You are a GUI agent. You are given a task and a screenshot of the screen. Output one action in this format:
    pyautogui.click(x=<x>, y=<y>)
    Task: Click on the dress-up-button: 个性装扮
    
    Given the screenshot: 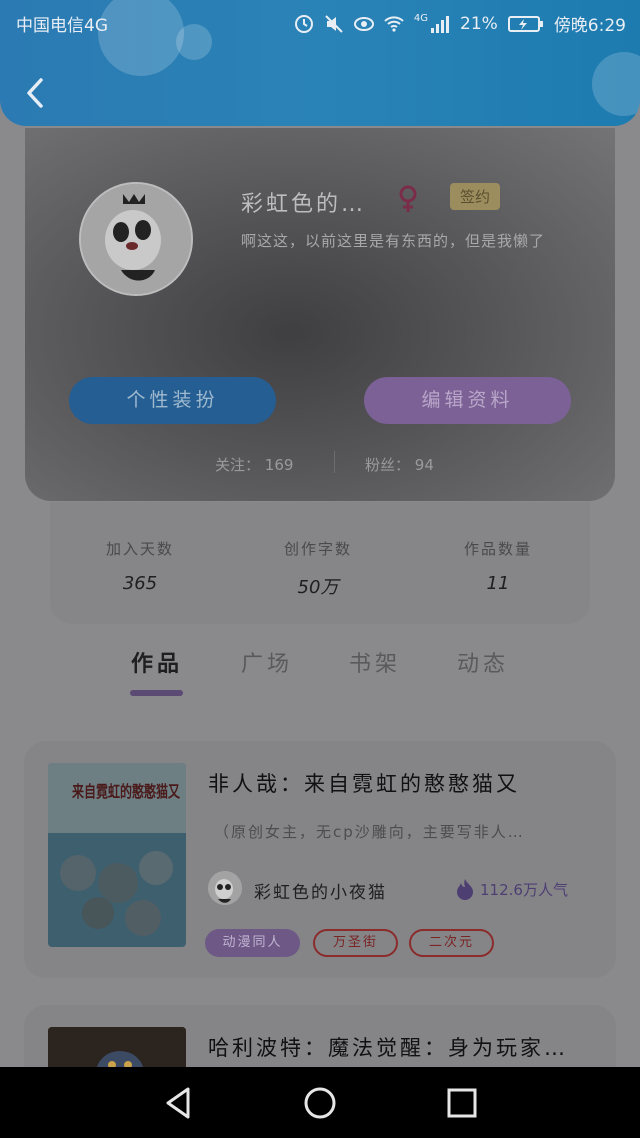 What is the action you would take?
    pyautogui.click(x=172, y=400)
    